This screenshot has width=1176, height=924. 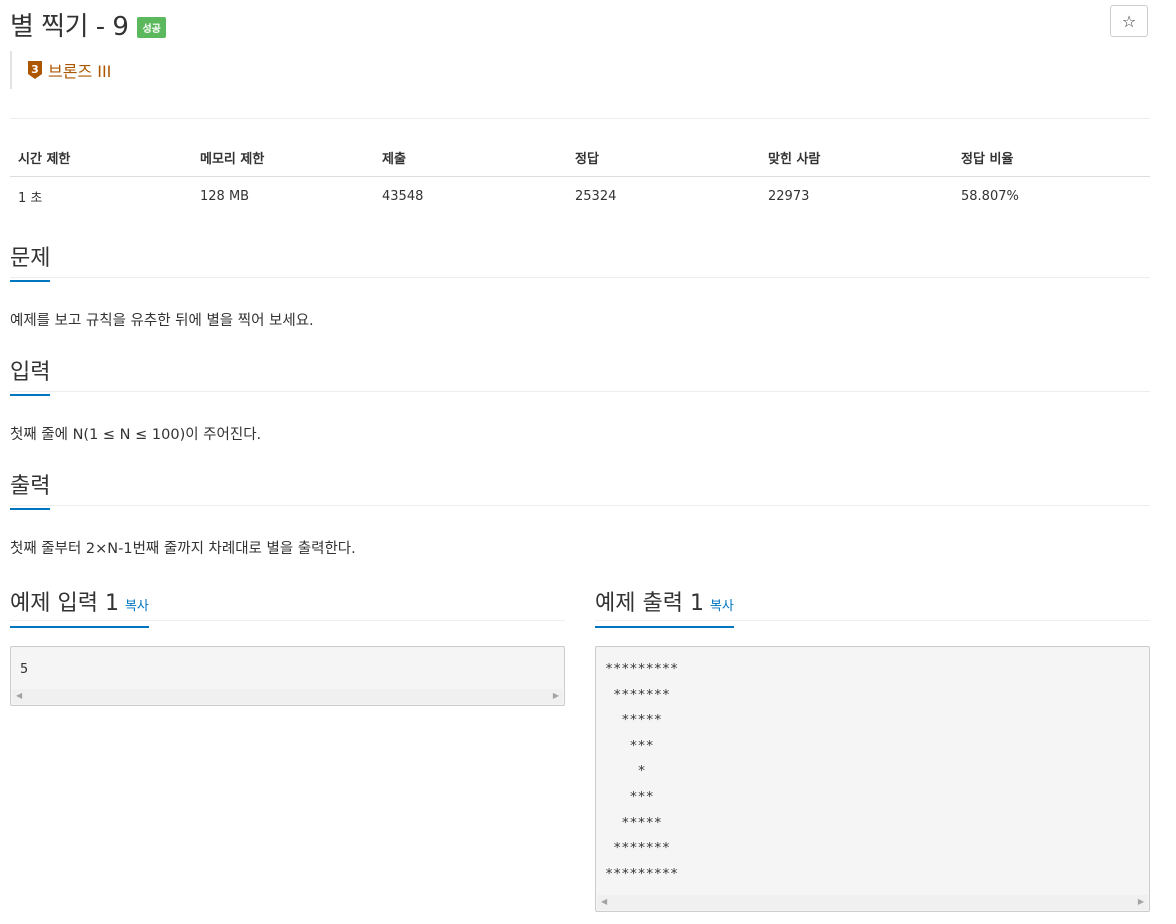 What do you see at coordinates (30, 489) in the screenshot?
I see `output-heading: 출력` at bounding box center [30, 489].